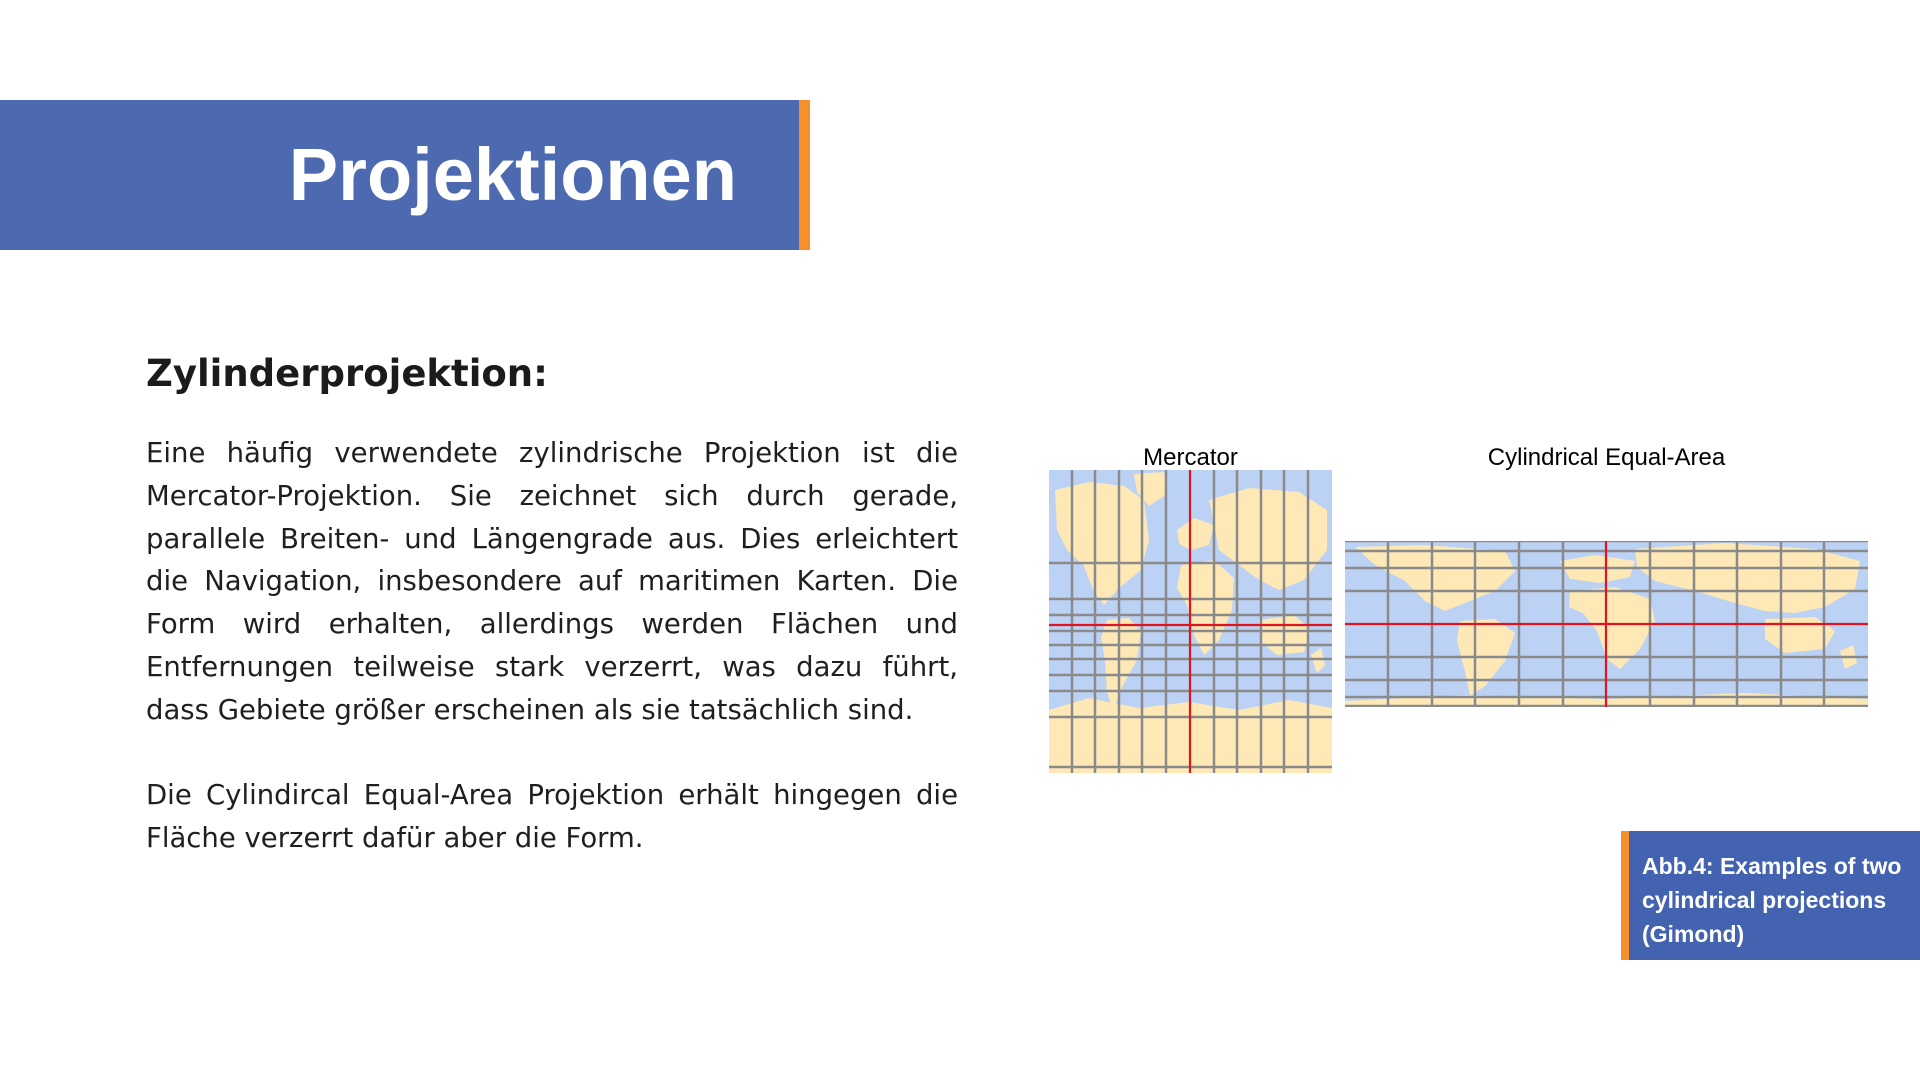 The height and width of the screenshot is (1080, 1920). Describe the element at coordinates (804, 175) in the screenshot. I see `title-accent-bar` at that location.